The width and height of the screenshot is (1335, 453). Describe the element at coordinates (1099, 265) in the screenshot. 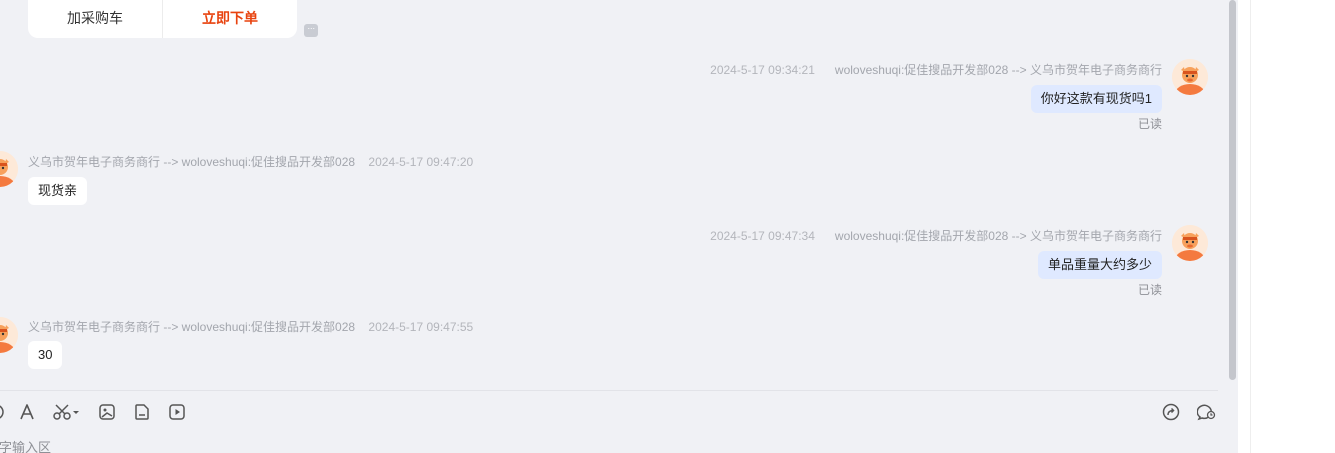

I see `message-bubble-outgoing: 单品重量大约多少` at that location.